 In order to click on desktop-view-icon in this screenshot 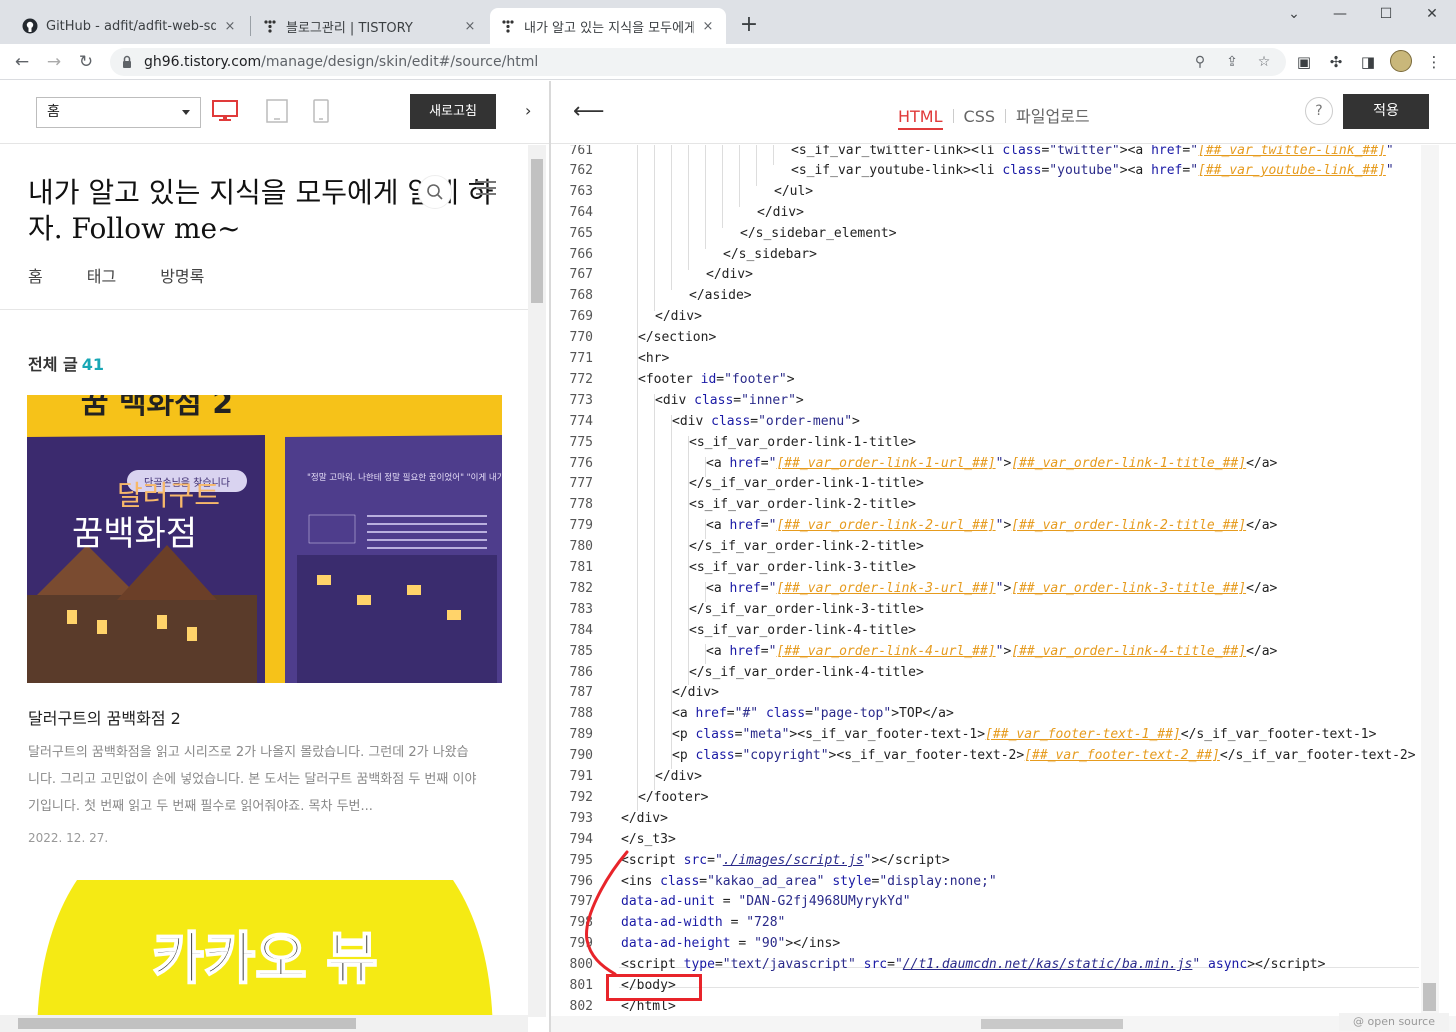, I will do `click(225, 113)`.